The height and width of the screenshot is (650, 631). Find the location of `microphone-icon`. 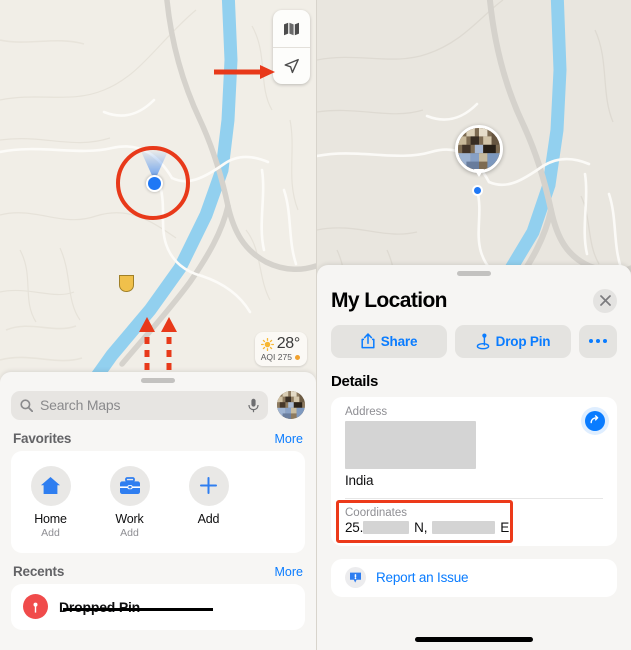

microphone-icon is located at coordinates (253, 405).